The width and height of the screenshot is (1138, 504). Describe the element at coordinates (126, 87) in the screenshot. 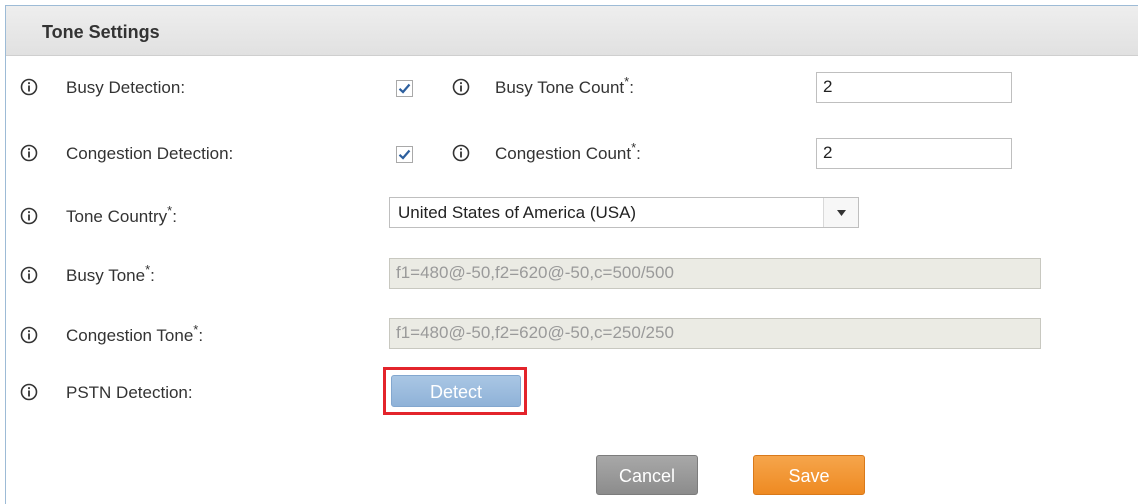

I see `busy-detection-label: Busy Detection:` at that location.